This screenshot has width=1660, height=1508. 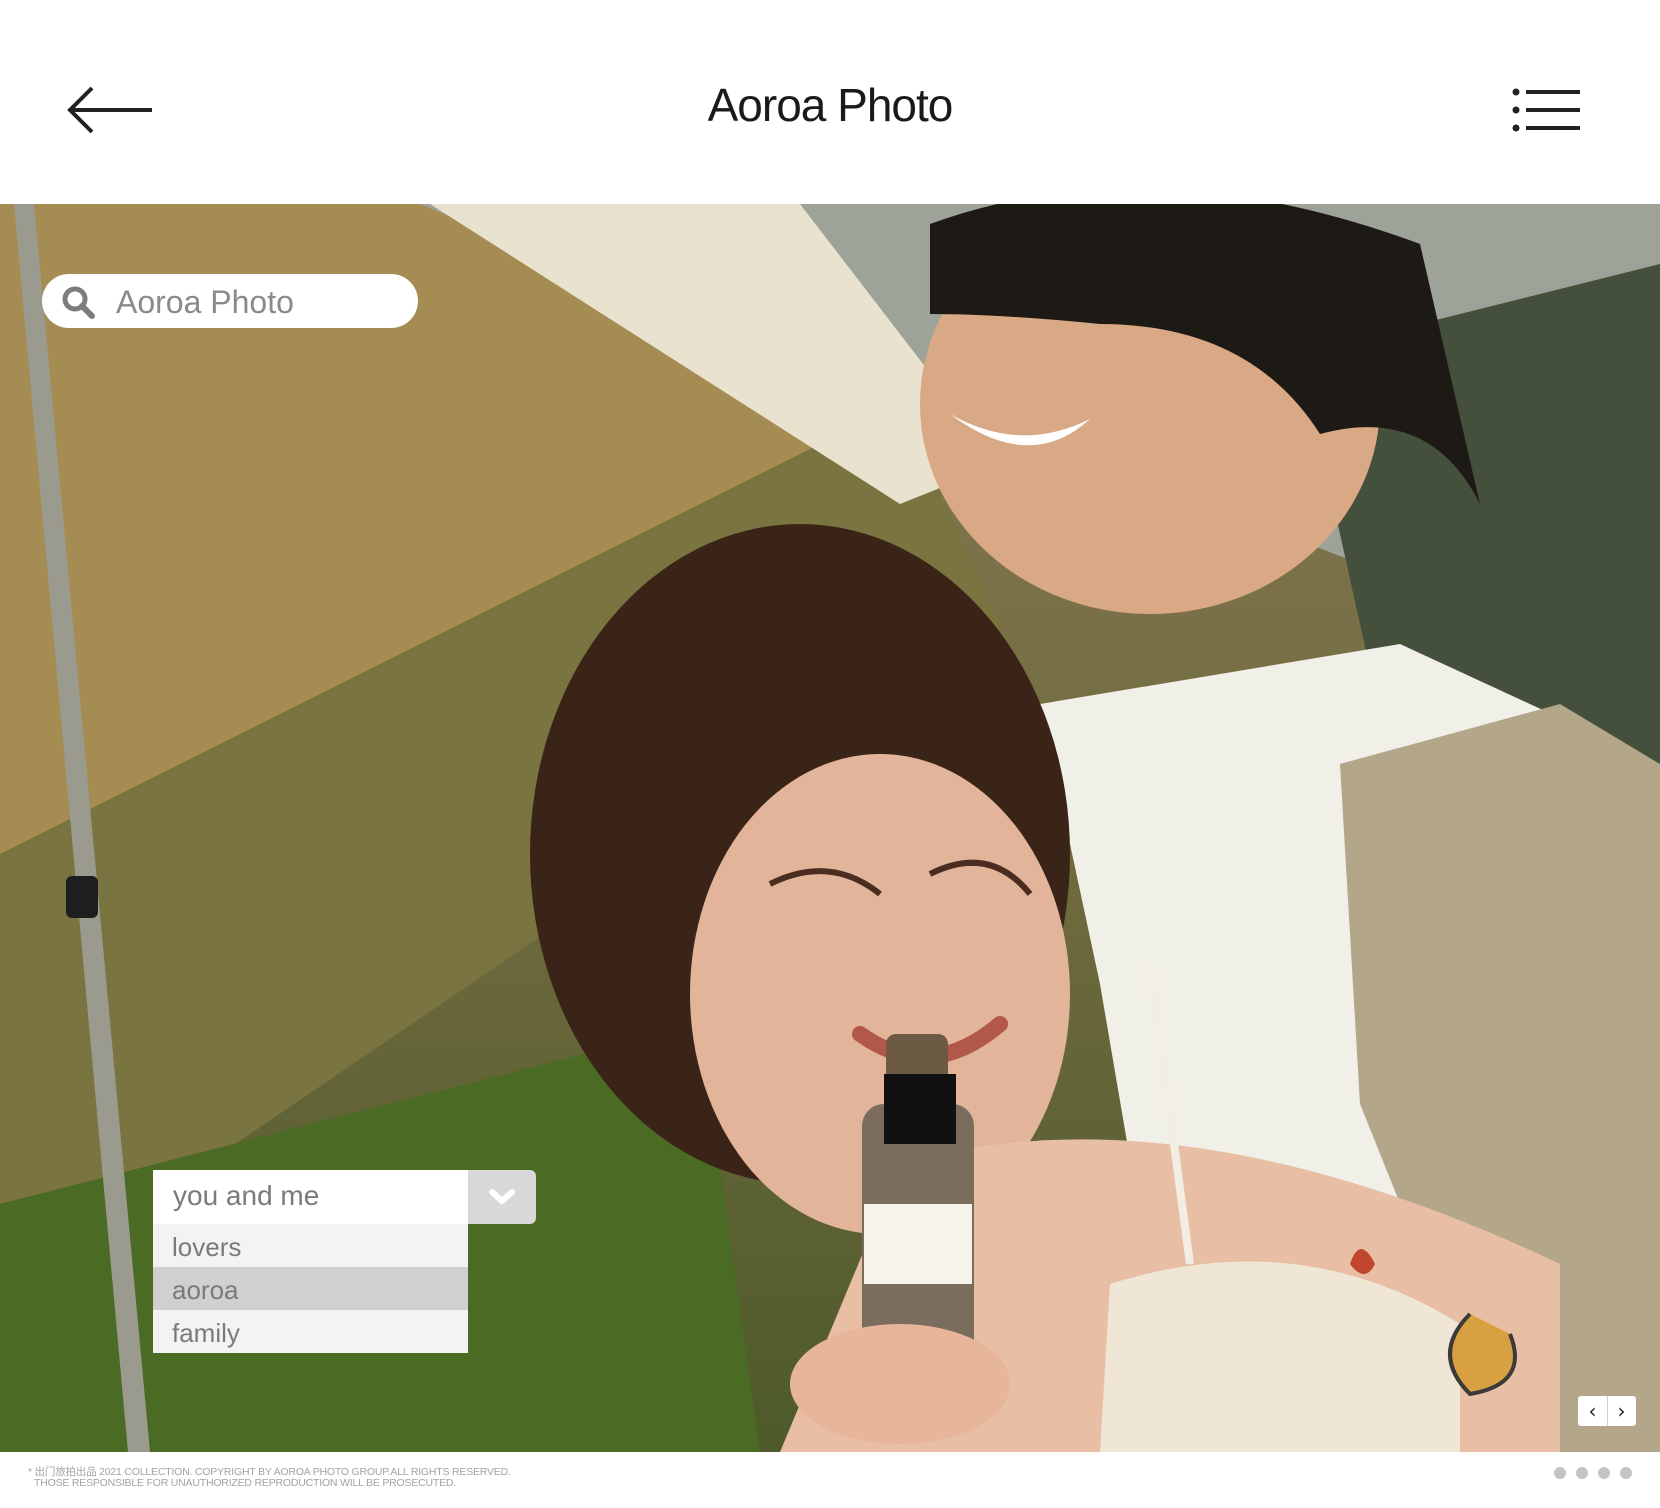 What do you see at coordinates (310, 1245) in the screenshot?
I see `dropdown-option: lovers` at bounding box center [310, 1245].